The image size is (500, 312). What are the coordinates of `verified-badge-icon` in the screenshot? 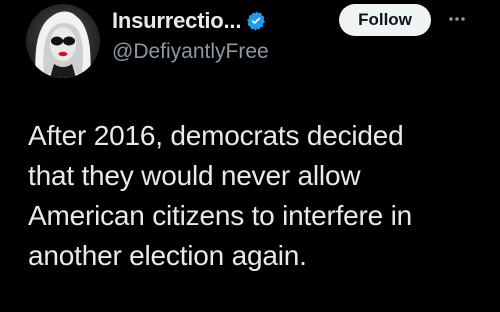 It's located at (256, 21).